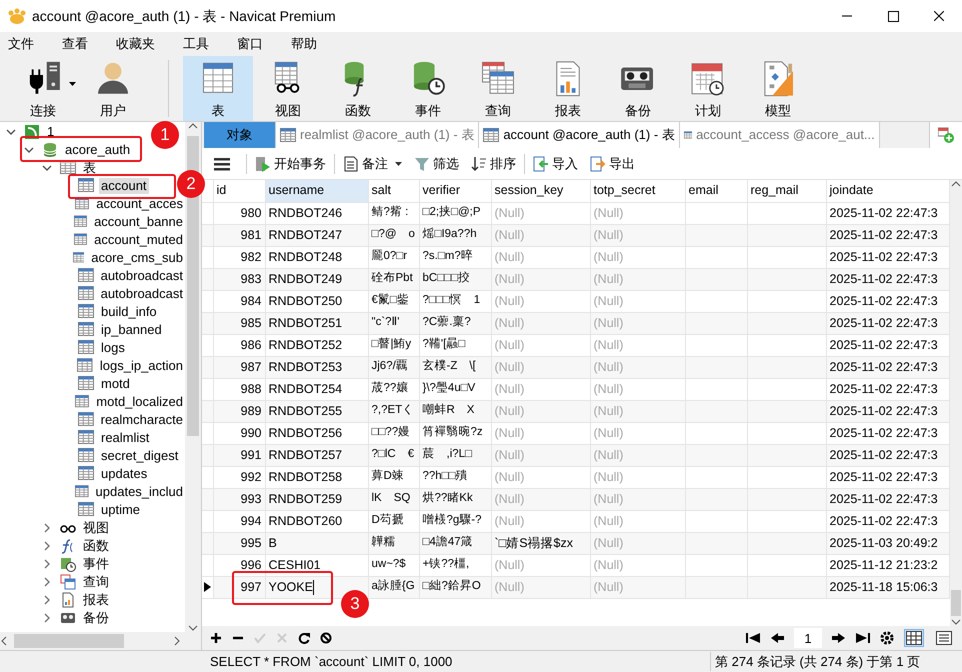  What do you see at coordinates (89, 168) in the screenshot?
I see `tree-item: 表` at bounding box center [89, 168].